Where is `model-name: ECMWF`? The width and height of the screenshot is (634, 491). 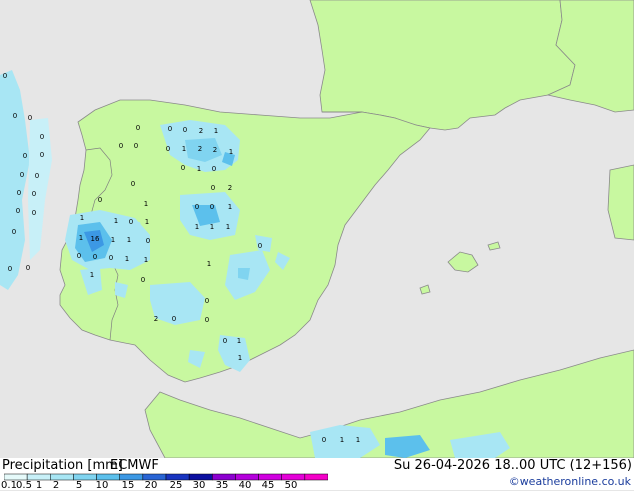
model-name: ECMWF is located at coordinates (134, 465).